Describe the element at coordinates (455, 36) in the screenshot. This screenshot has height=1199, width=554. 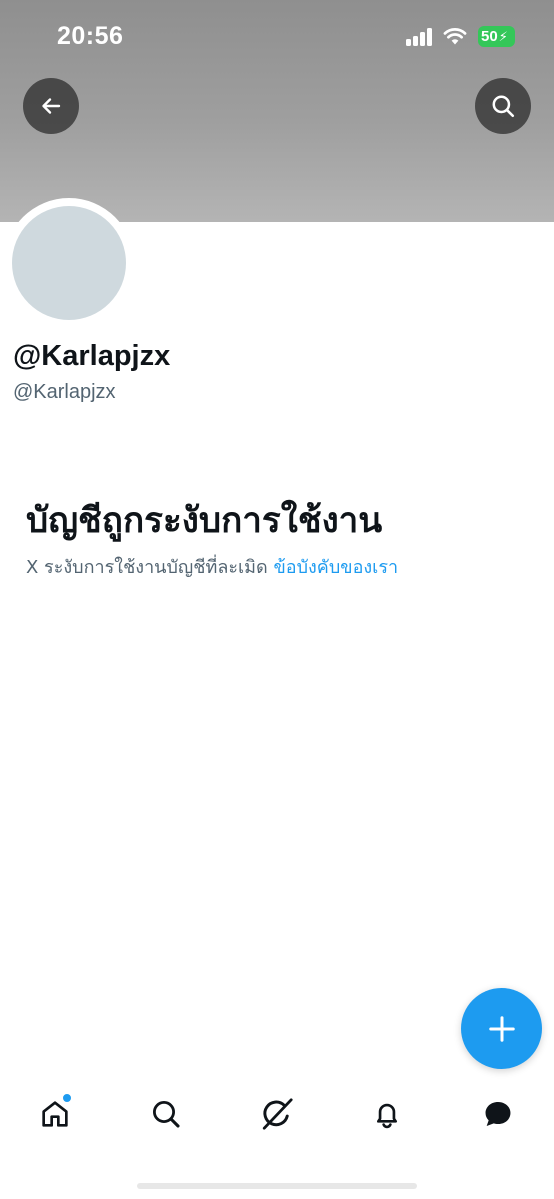
I see `wifi-icon` at that location.